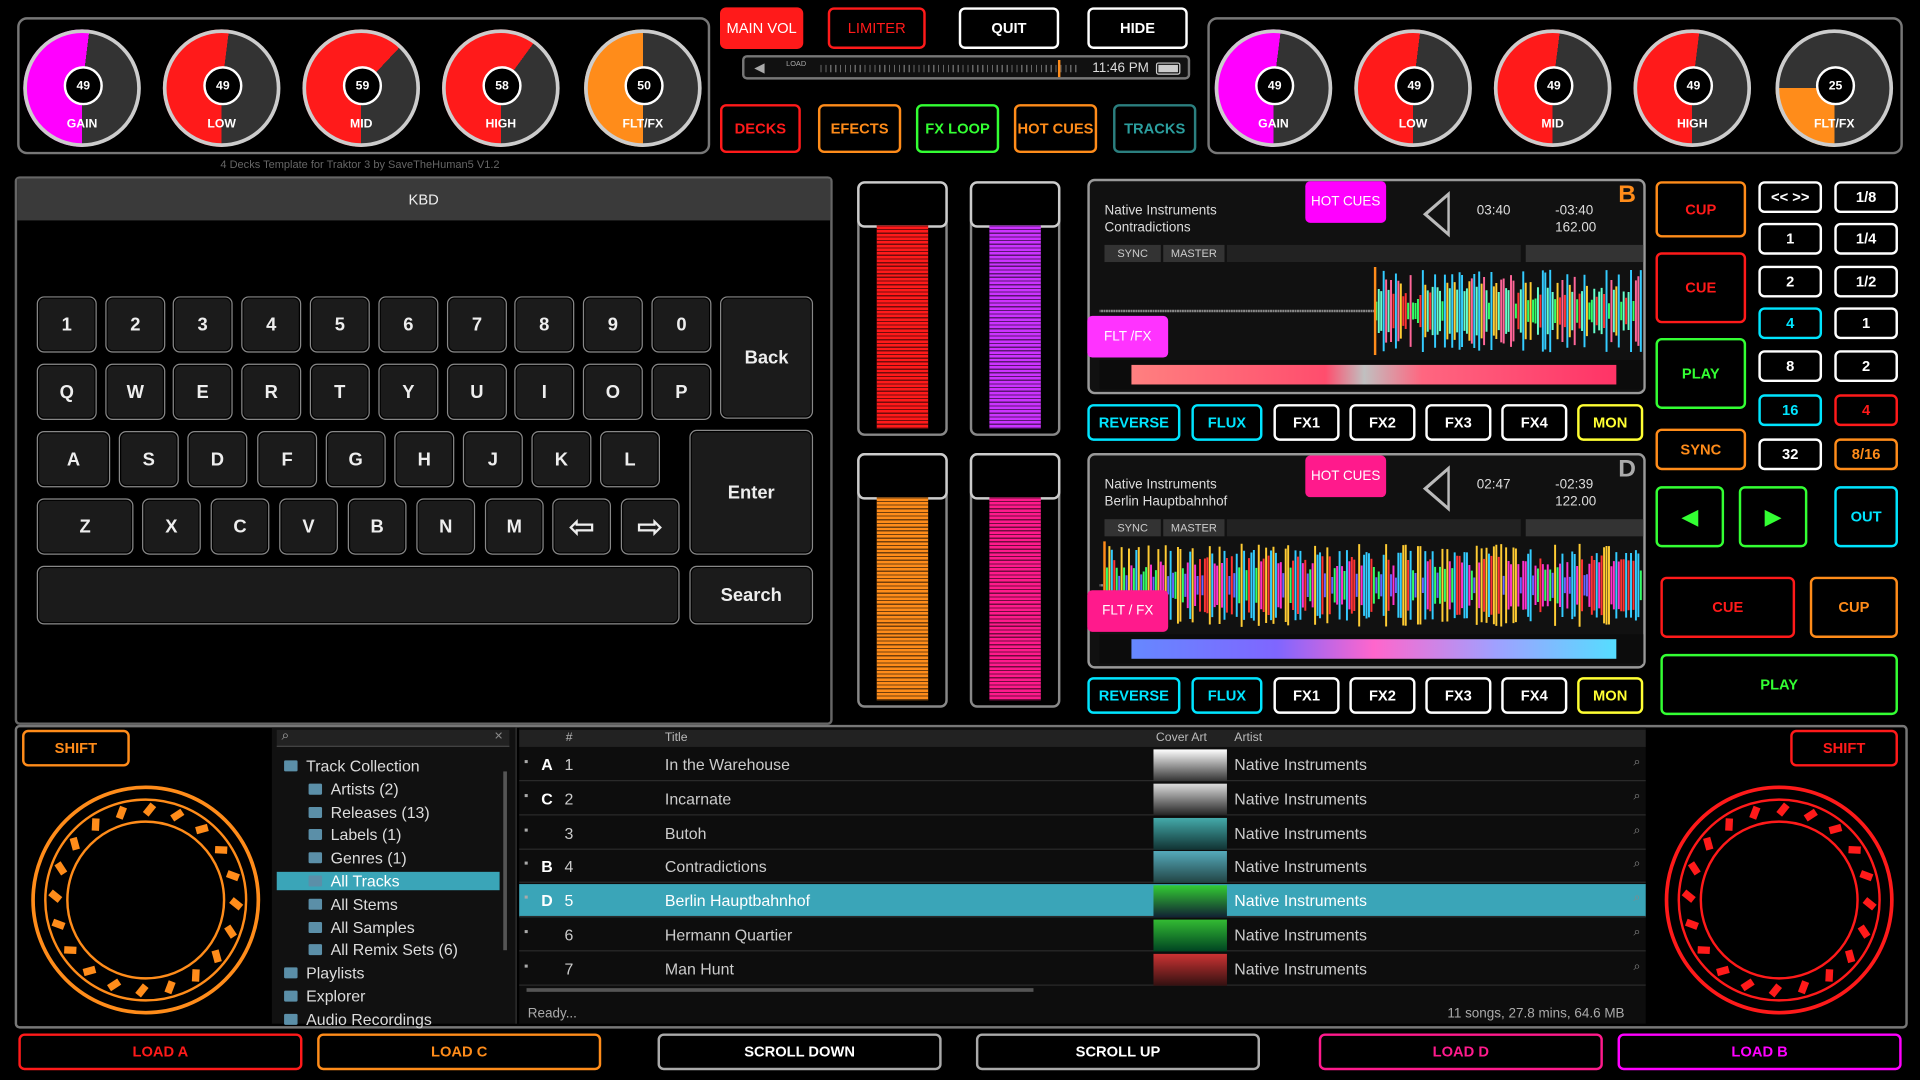 This screenshot has width=1920, height=1080. Describe the element at coordinates (361, 88) in the screenshot. I see `left-knob-mid: 59 MID` at that location.